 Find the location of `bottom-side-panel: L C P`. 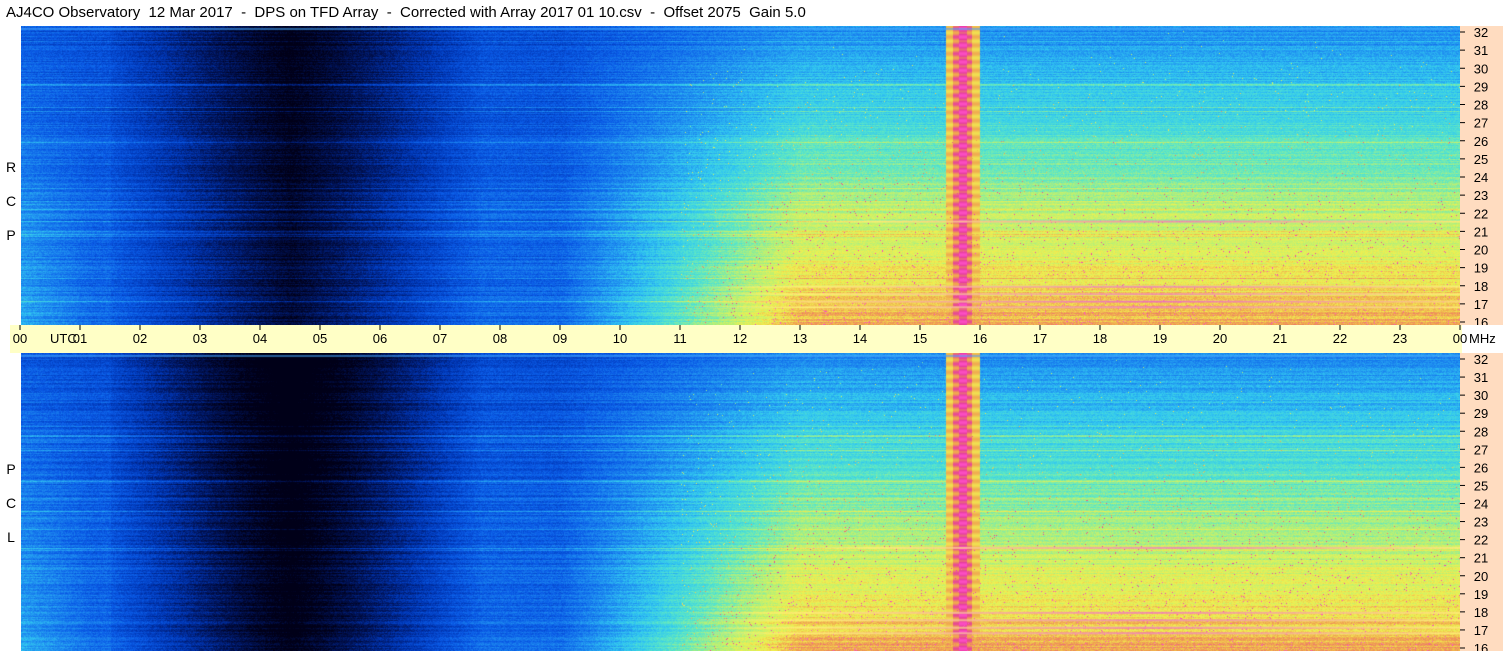

bottom-side-panel: L C P is located at coordinates (10, 502).